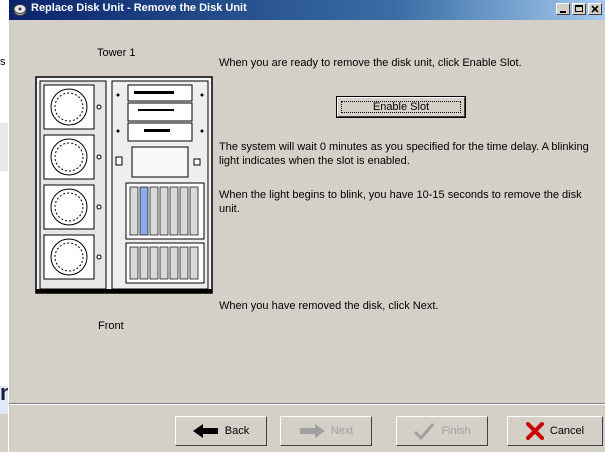  I want to click on wizard-footer: Back Next Finish Cancel, so click(307, 428).